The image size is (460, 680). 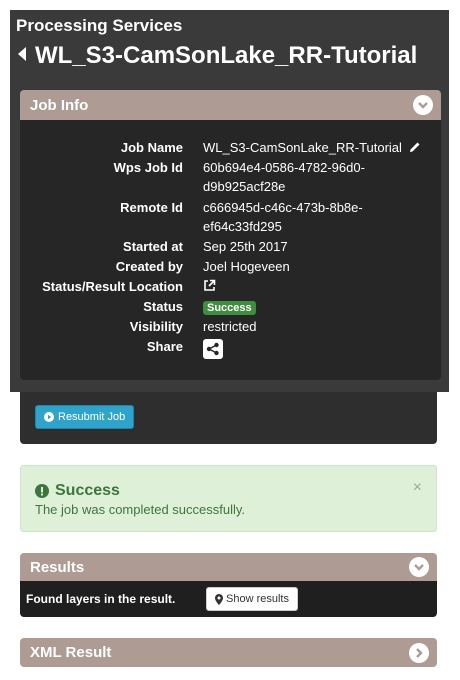 I want to click on alert-message: The job was completed successfully., so click(x=140, y=509).